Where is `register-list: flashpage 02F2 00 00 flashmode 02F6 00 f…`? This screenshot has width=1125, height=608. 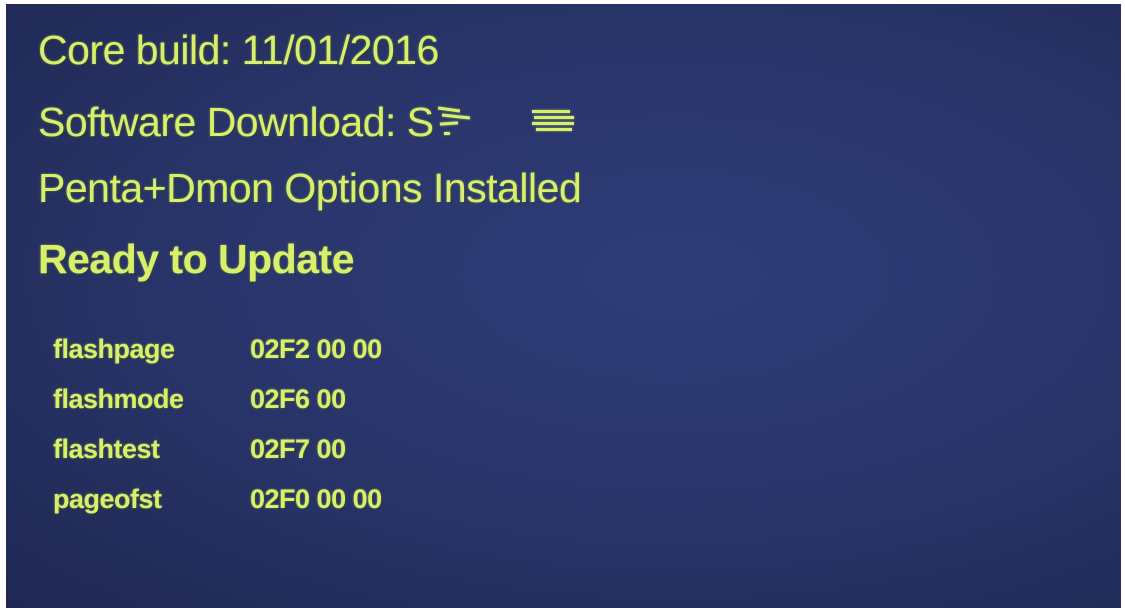
register-list: flashpage 02F2 00 00 flashmode 02F6 00 f… is located at coordinates (217, 429).